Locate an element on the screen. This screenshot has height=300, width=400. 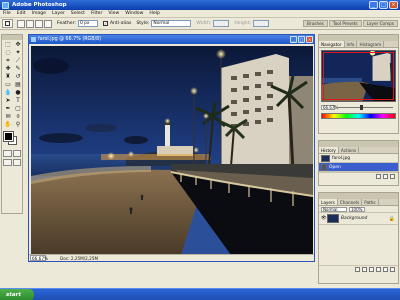
close-button: × is located at coordinates (393, 5).